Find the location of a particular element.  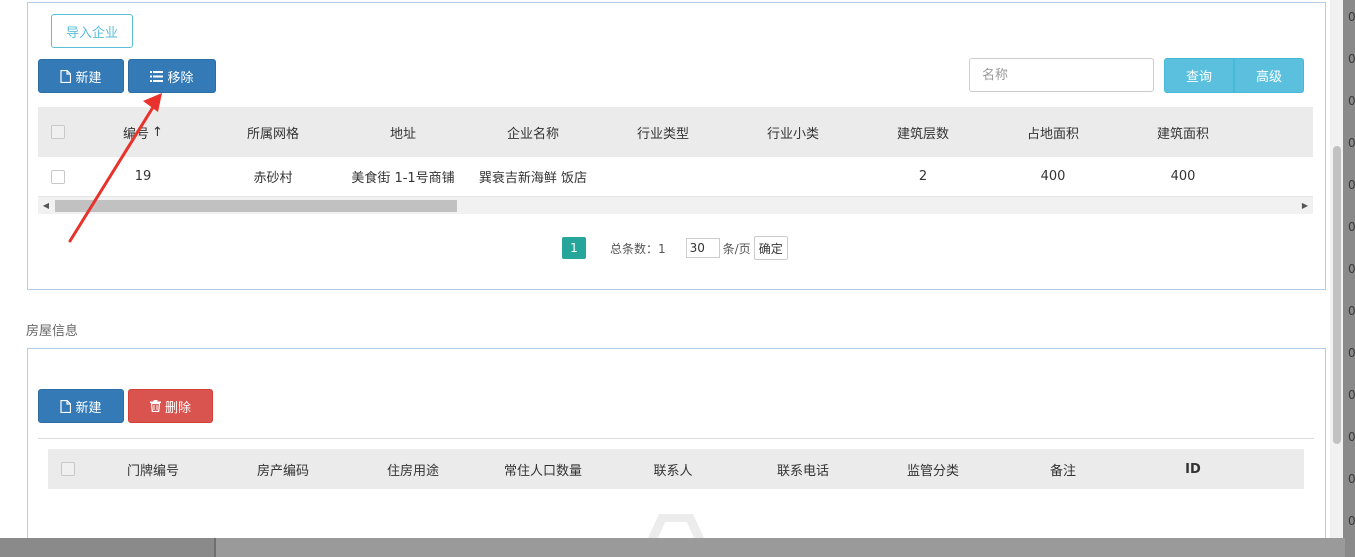

page-number-button: 1 is located at coordinates (574, 248).